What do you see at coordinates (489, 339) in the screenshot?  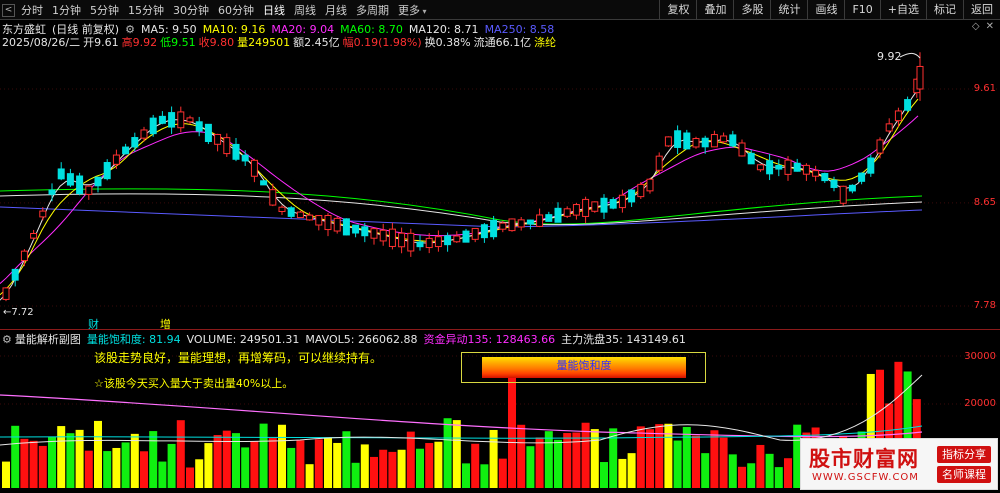 I see `indicator-capital-anomaly-value: 资金异动135: 128463.66` at bounding box center [489, 339].